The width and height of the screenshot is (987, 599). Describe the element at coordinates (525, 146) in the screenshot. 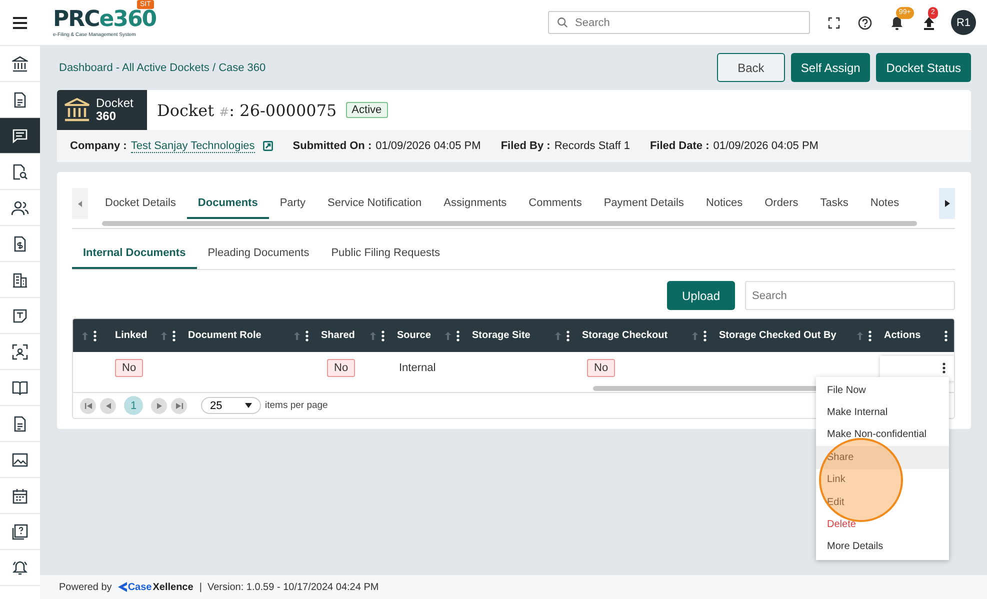

I see `field-label: Filed By :` at that location.